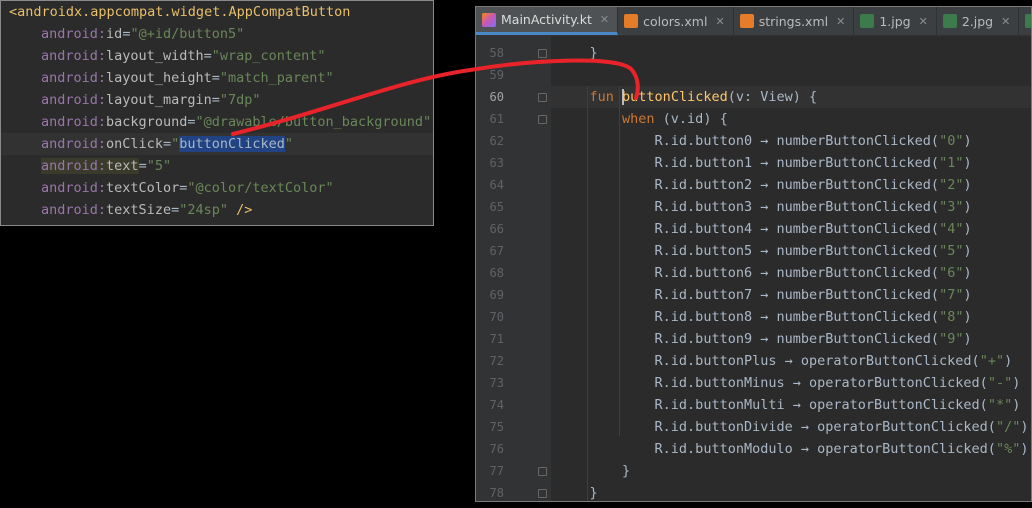 Image resolution: width=1032 pixels, height=508 pixels. Describe the element at coordinates (631, 21) in the screenshot. I see `xml-file-icon` at that location.